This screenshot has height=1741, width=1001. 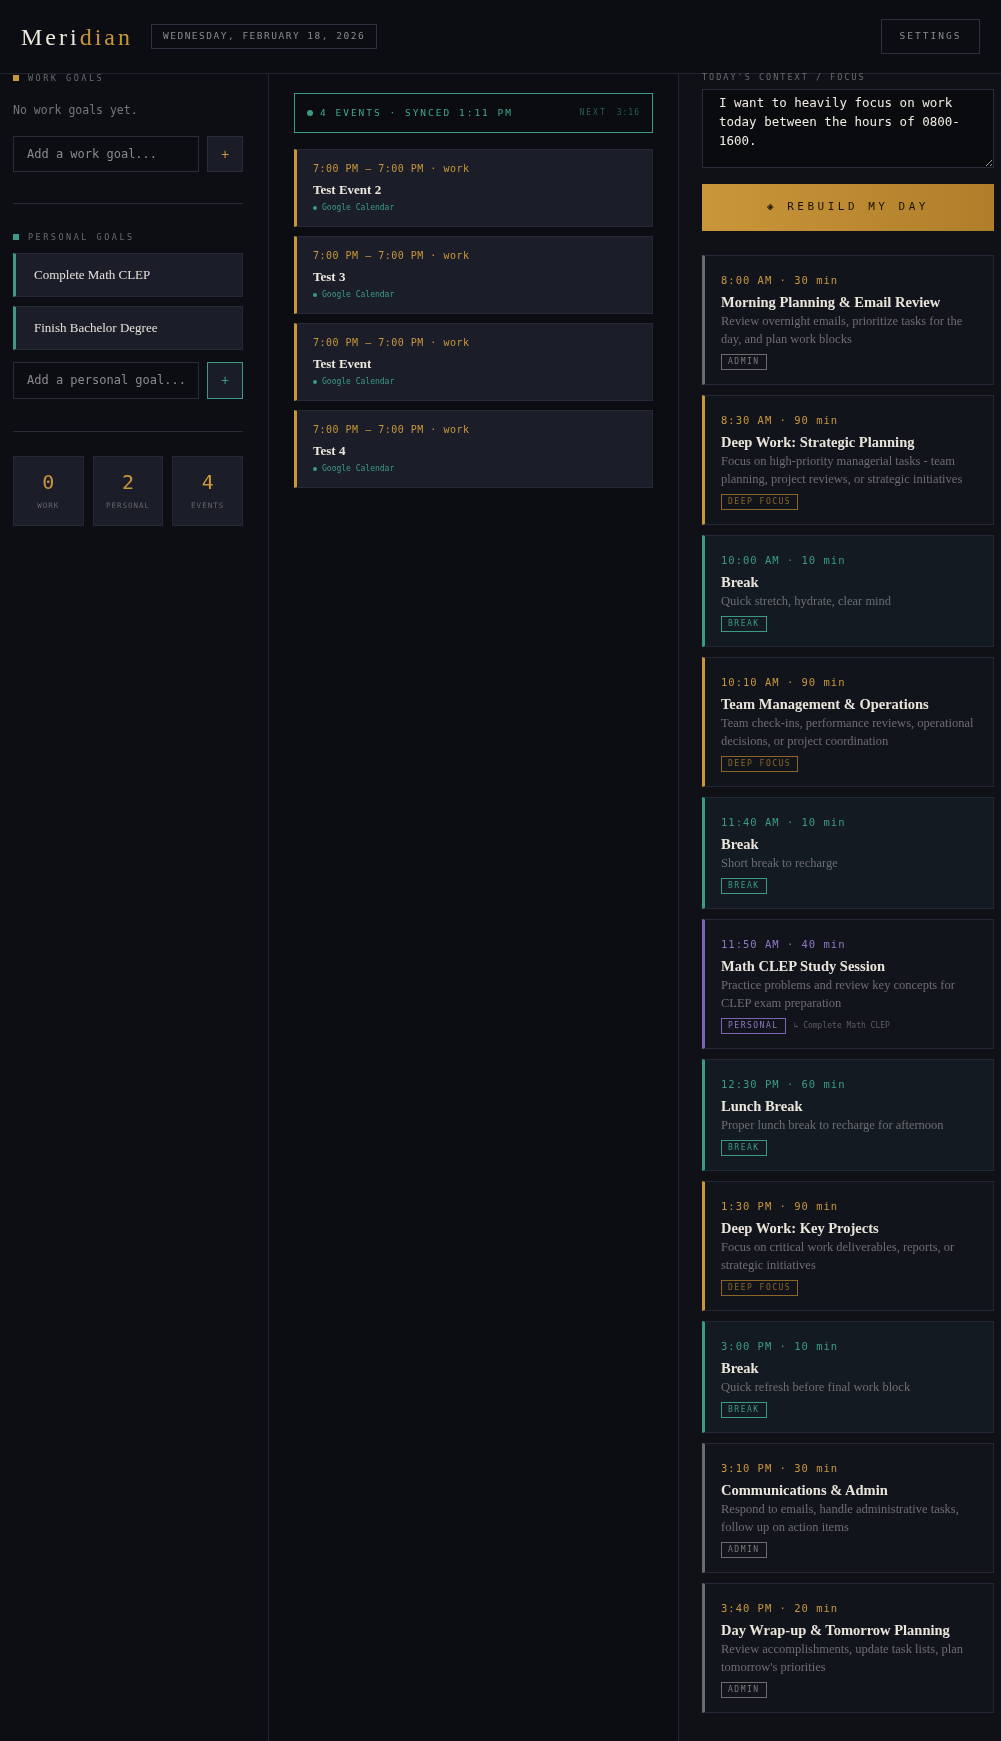 I want to click on schedule-block: 3:40 PM · 20 min Day Wrap-up & Tomorrow Planning Review accomplishments, update task lists, plan tomorrow's priorities ADMIN, so click(x=848, y=1647).